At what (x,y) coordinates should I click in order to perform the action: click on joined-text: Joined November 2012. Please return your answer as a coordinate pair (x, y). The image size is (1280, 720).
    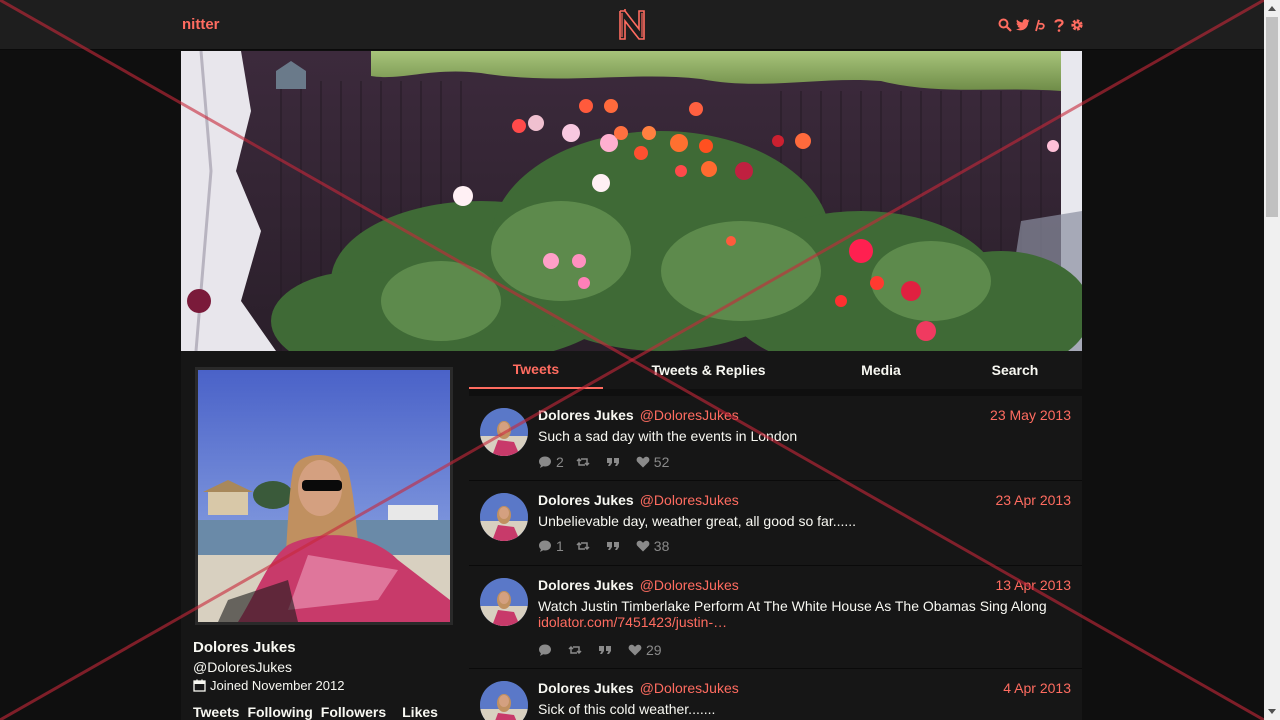
    Looking at the image, I should click on (277, 685).